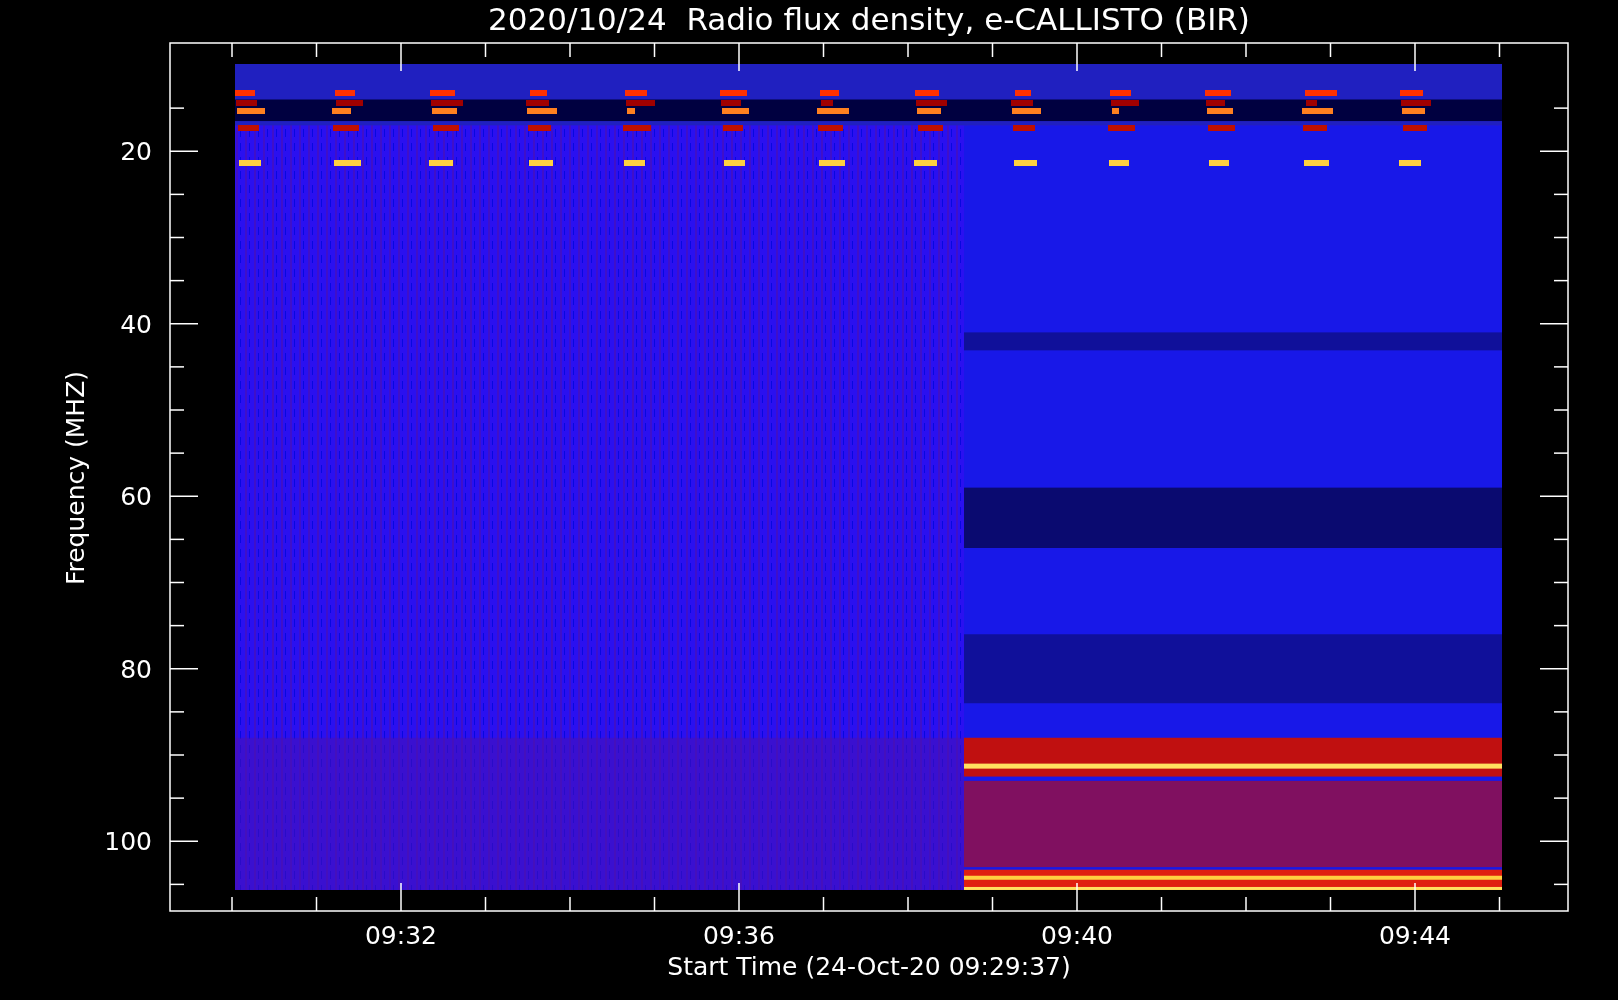  I want to click on x-tick-label: 09:36, so click(739, 935).